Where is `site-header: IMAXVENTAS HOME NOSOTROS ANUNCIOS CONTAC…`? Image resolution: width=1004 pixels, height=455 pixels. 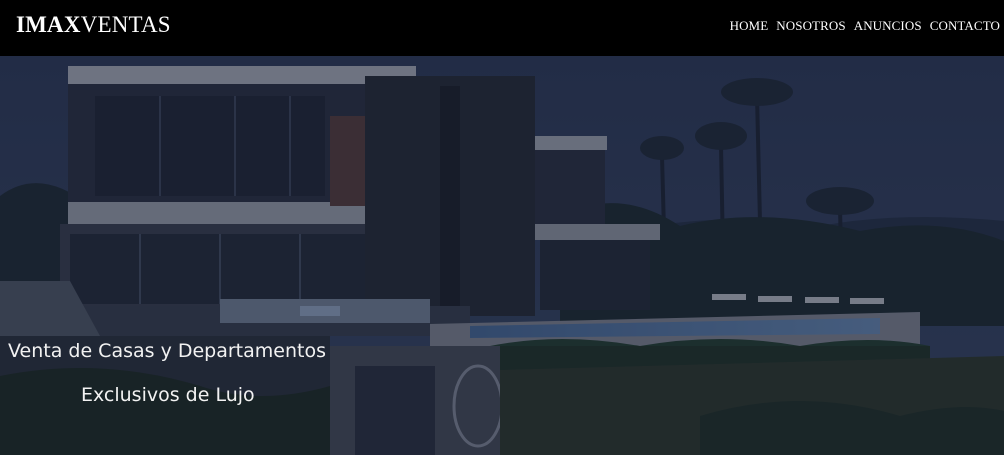
site-header: IMAXVENTAS HOME NOSOTROS ANUNCIOS CONTAC… is located at coordinates (502, 28).